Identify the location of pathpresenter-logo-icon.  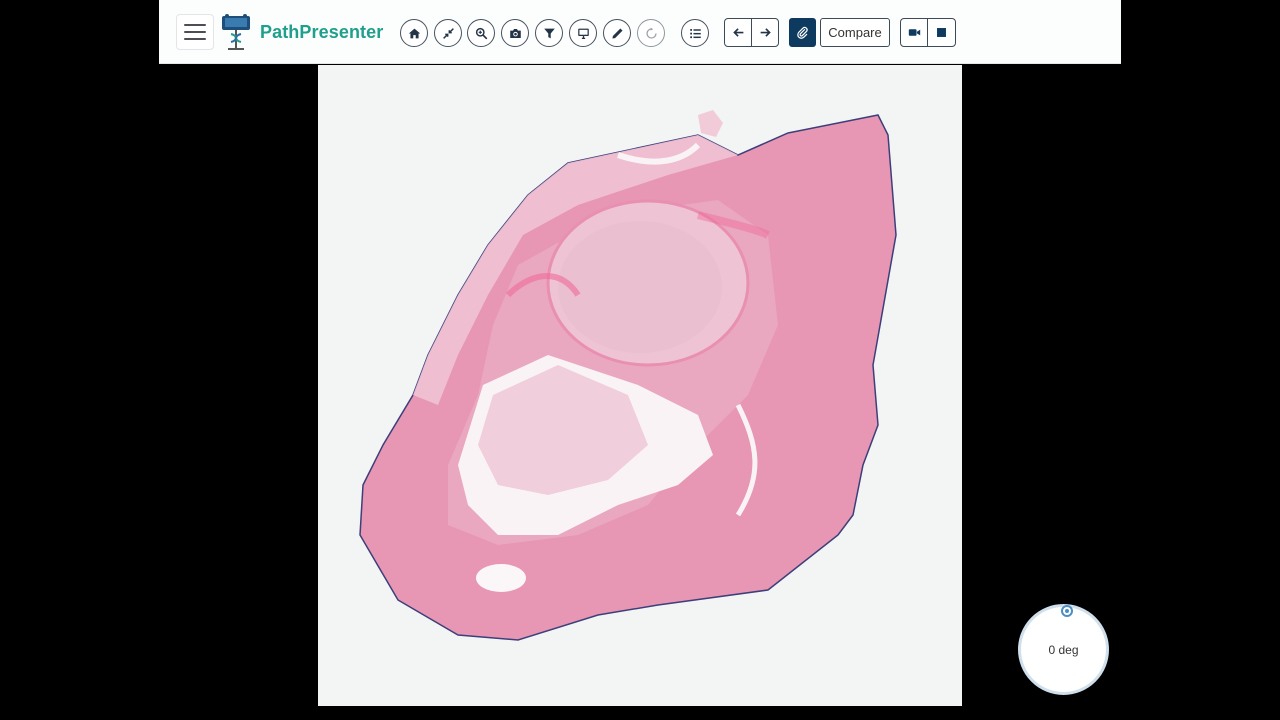
(236, 32).